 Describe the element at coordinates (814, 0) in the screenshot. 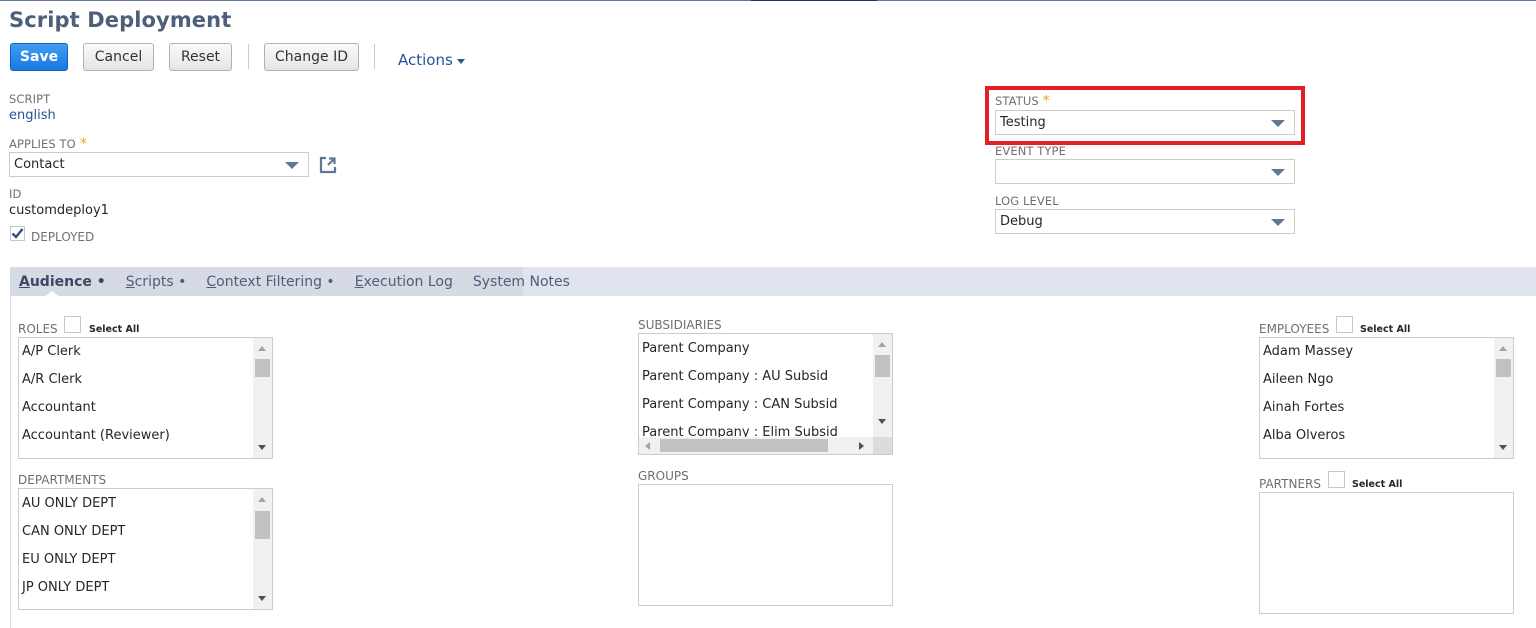

I see `top-border-active-segment` at that location.